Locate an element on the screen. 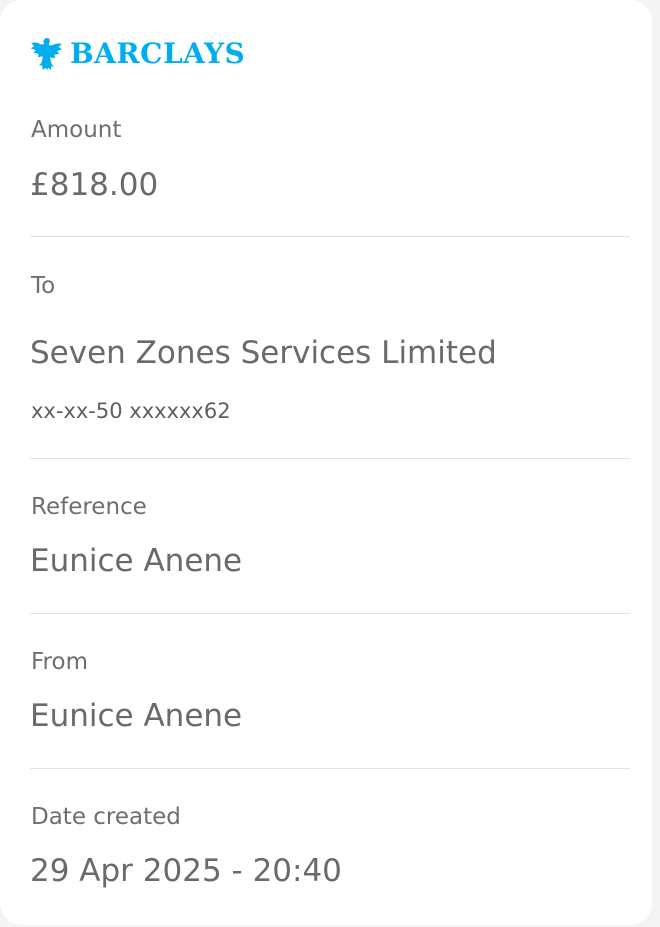 Image resolution: width=660 pixels, height=927 pixels. from-label: From is located at coordinates (59, 662).